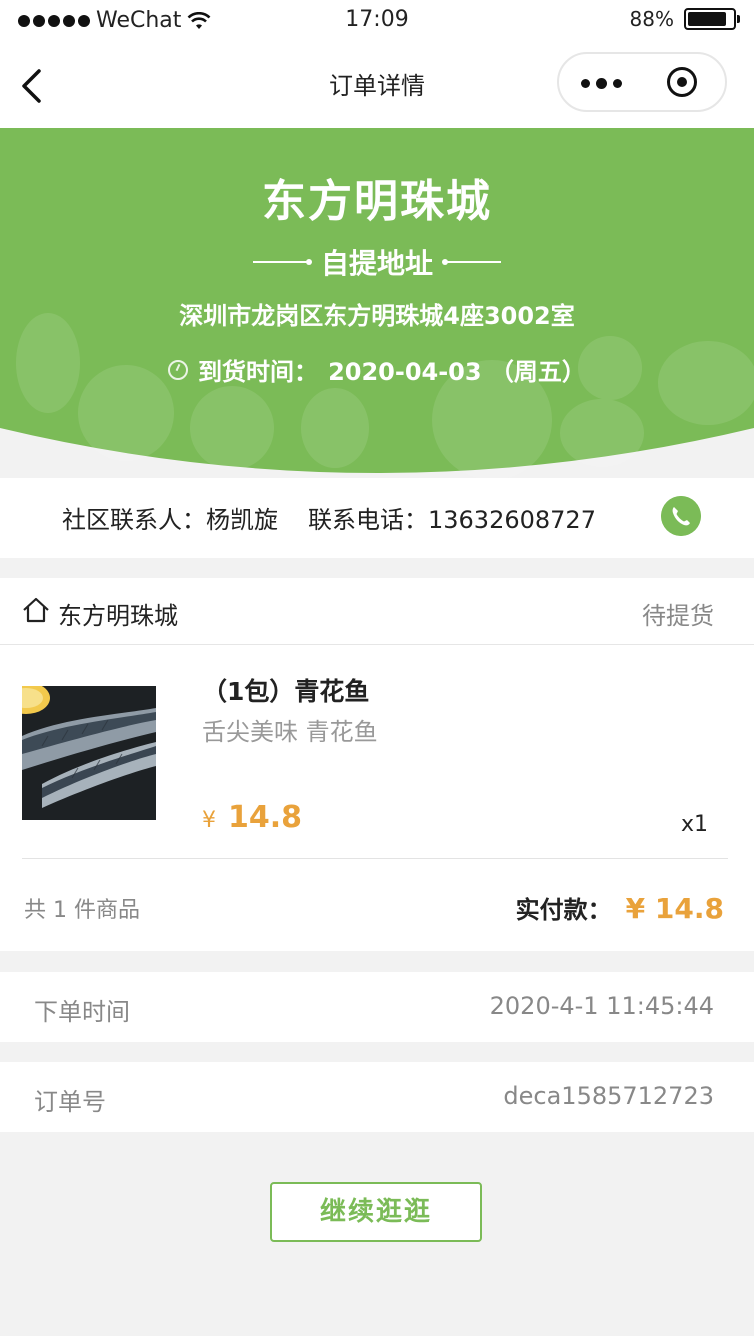 Image resolution: width=754 pixels, height=1336 pixels. I want to click on arrival-label: 到货时间：, so click(258, 372).